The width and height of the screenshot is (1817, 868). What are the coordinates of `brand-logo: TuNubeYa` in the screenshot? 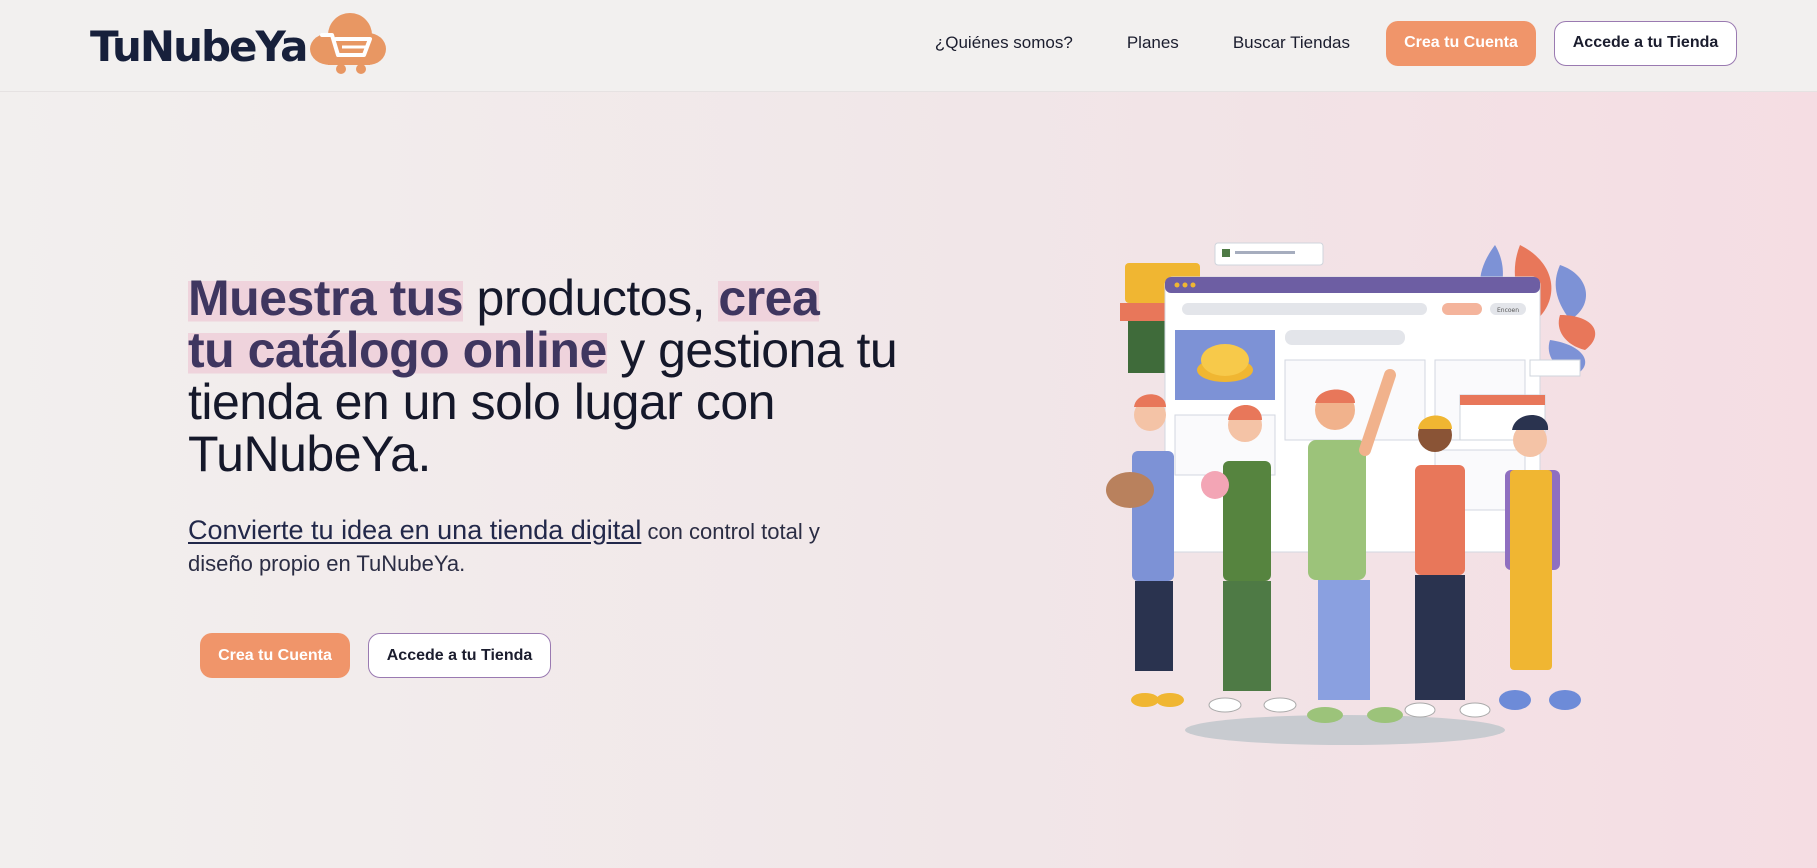 It's located at (238, 46).